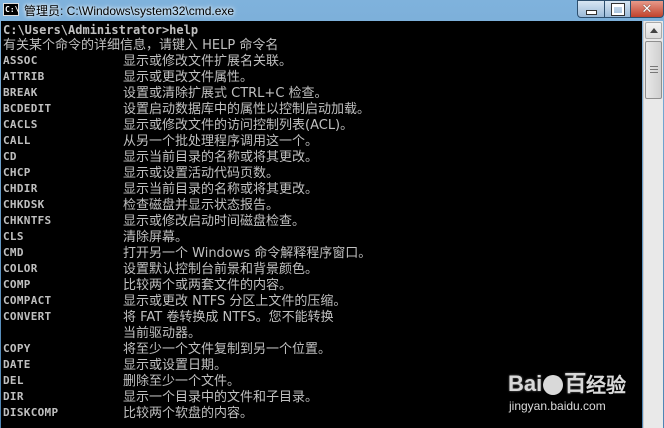 The height and width of the screenshot is (428, 664). I want to click on command-name: CHKNTFS, so click(27, 220).